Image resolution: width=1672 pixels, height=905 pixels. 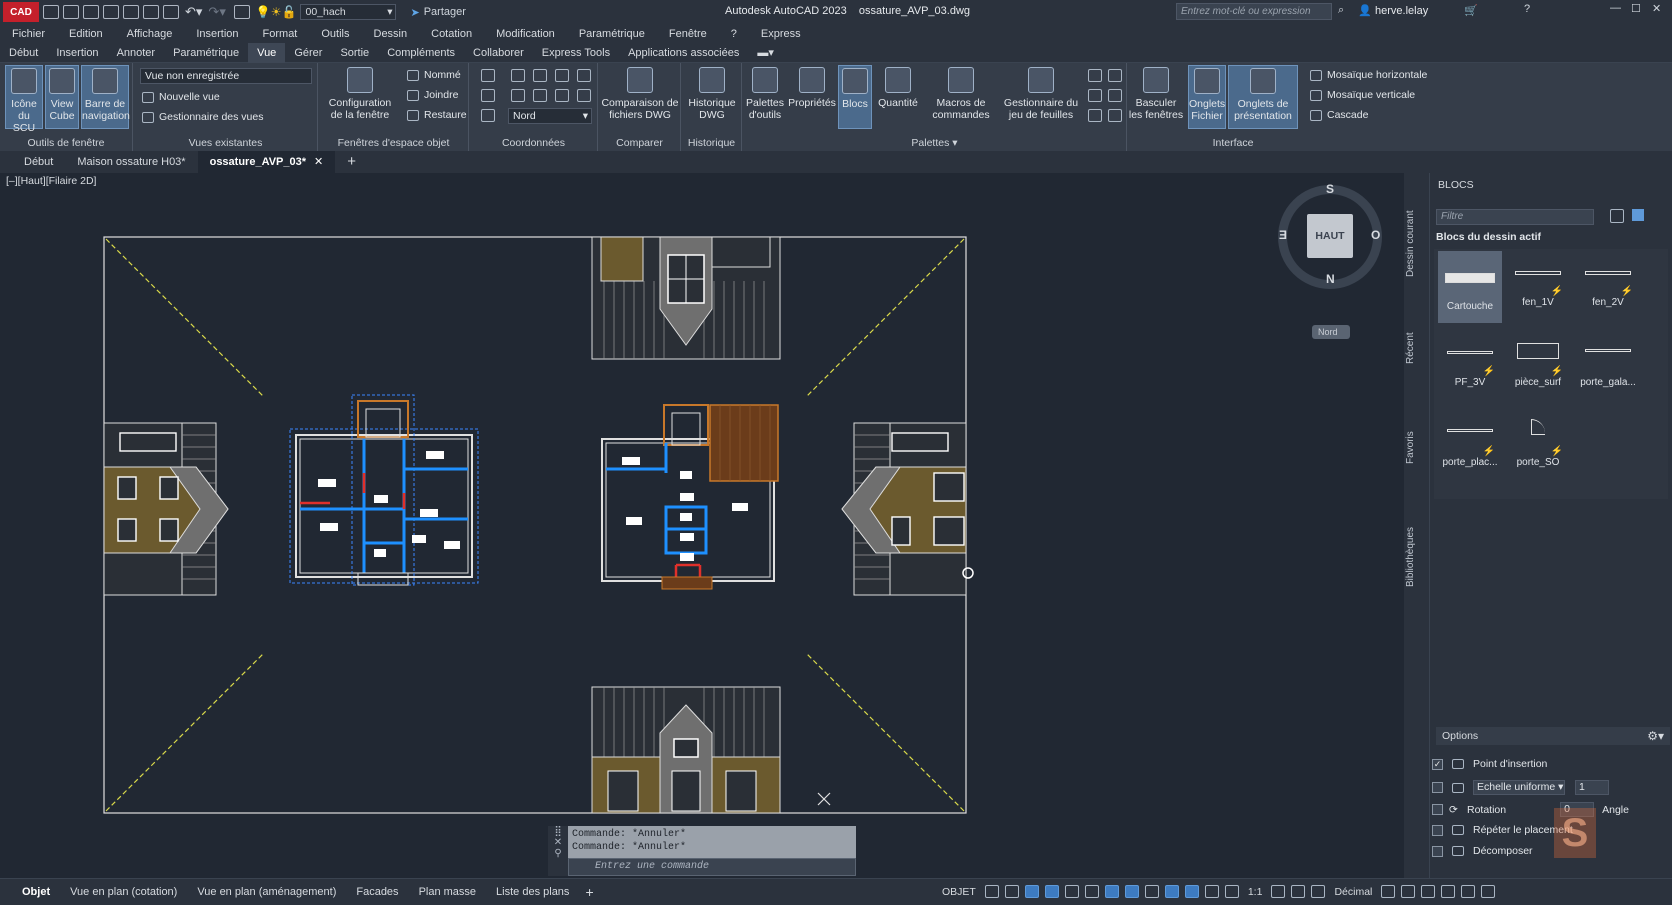 I want to click on view-cube-button: View Cube, so click(x=62, y=97).